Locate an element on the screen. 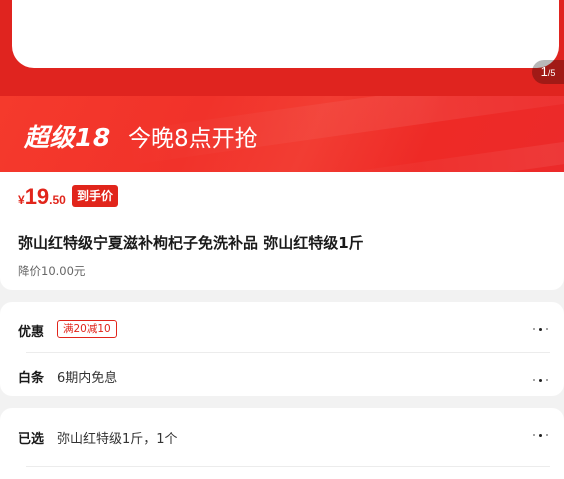  selected-label: 已选 is located at coordinates (31, 439).